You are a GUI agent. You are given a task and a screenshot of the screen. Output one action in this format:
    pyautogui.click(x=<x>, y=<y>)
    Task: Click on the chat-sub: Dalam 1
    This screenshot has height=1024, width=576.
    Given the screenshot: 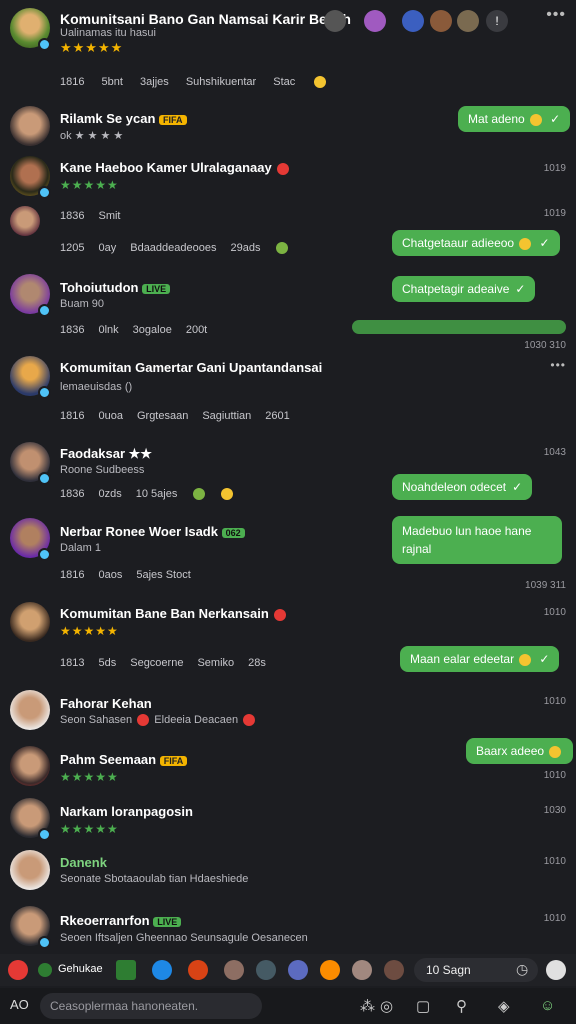 What is the action you would take?
    pyautogui.click(x=80, y=548)
    